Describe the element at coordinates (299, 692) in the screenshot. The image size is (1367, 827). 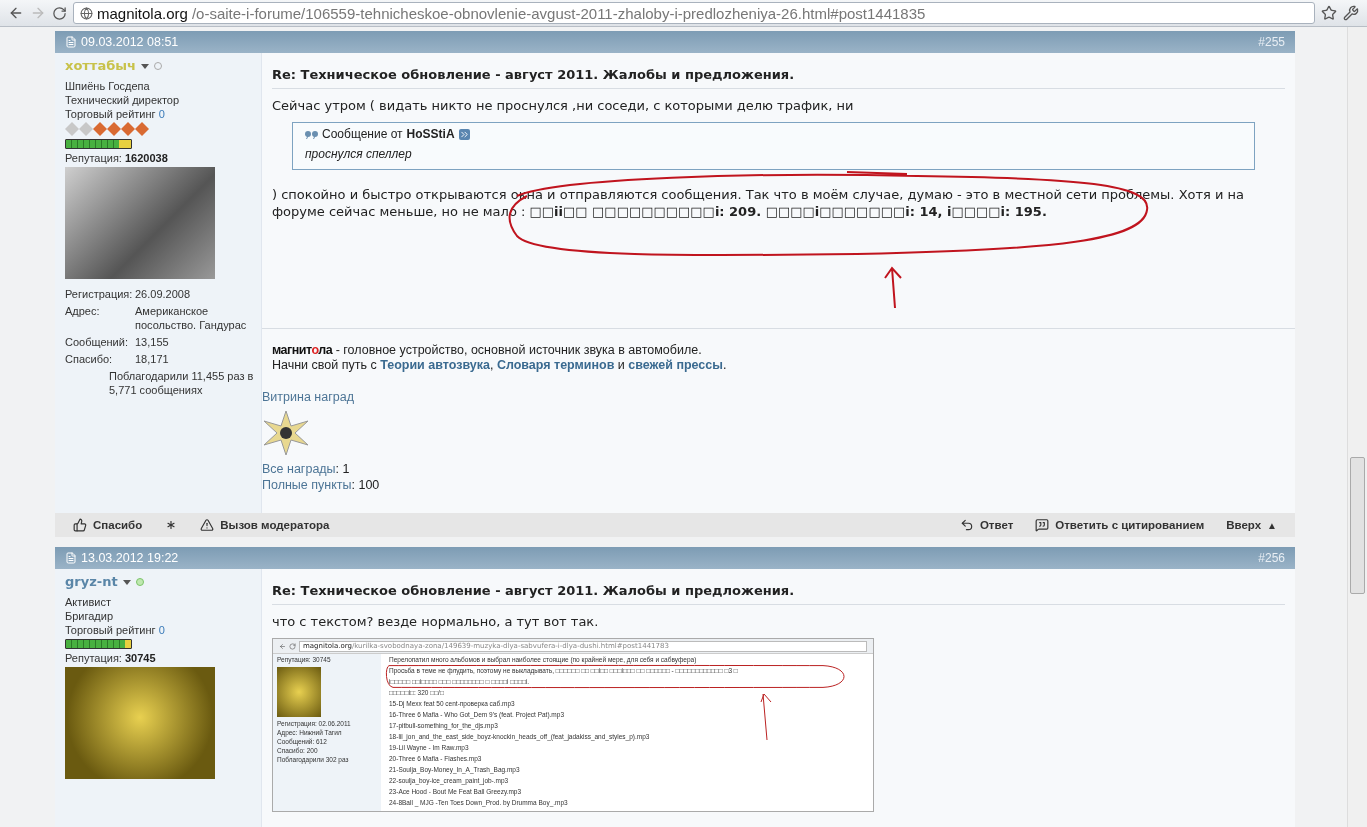
I see `avatar-image` at that location.